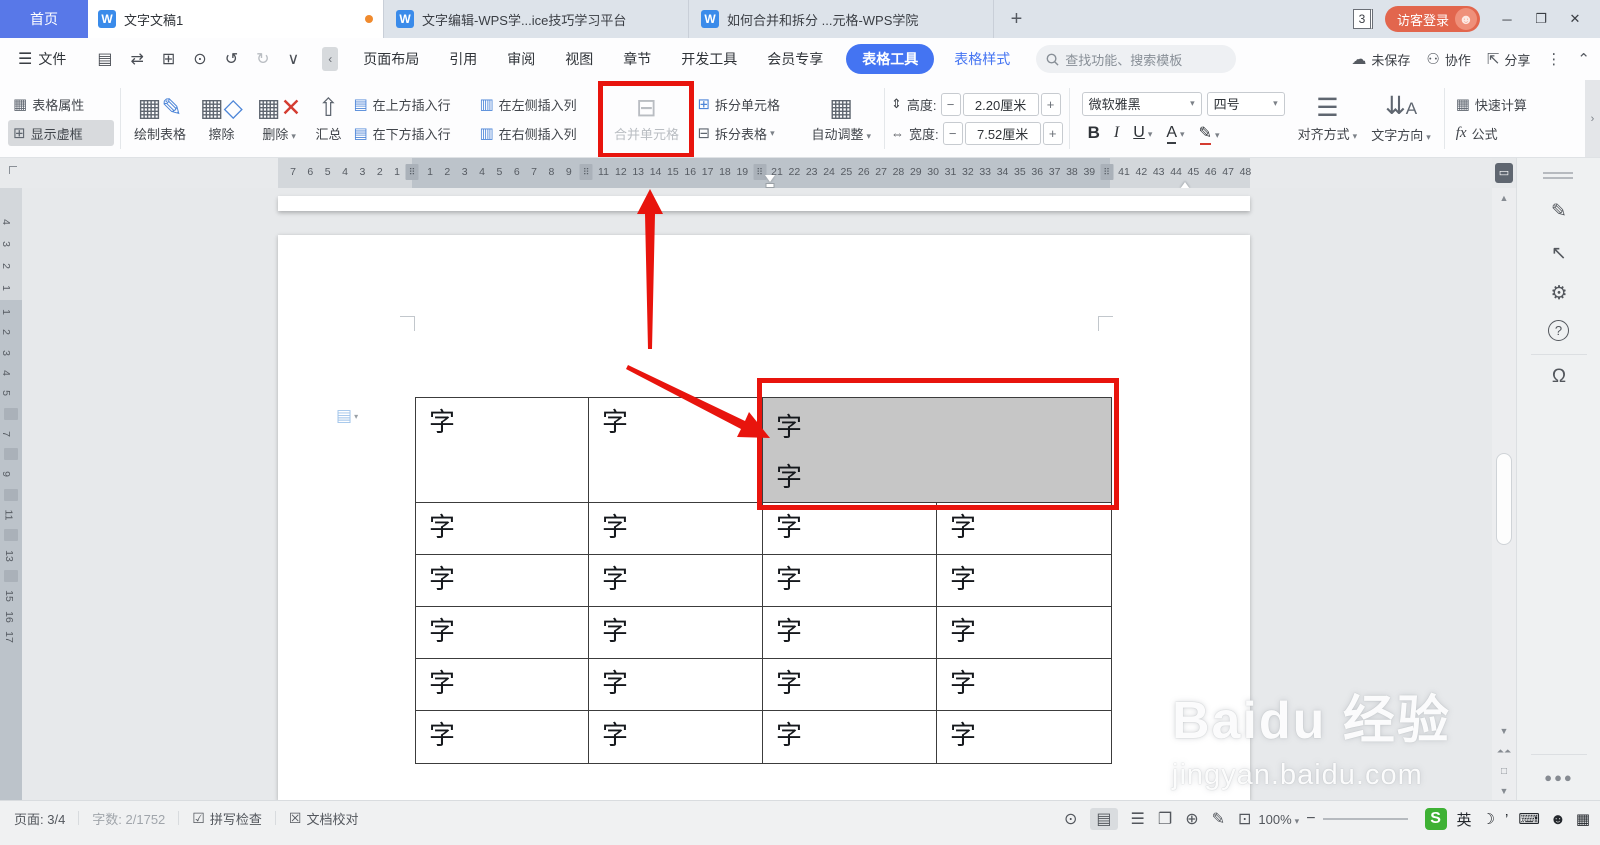 The image size is (1600, 845). I want to click on print-preview-icon: ⊙, so click(199, 59).